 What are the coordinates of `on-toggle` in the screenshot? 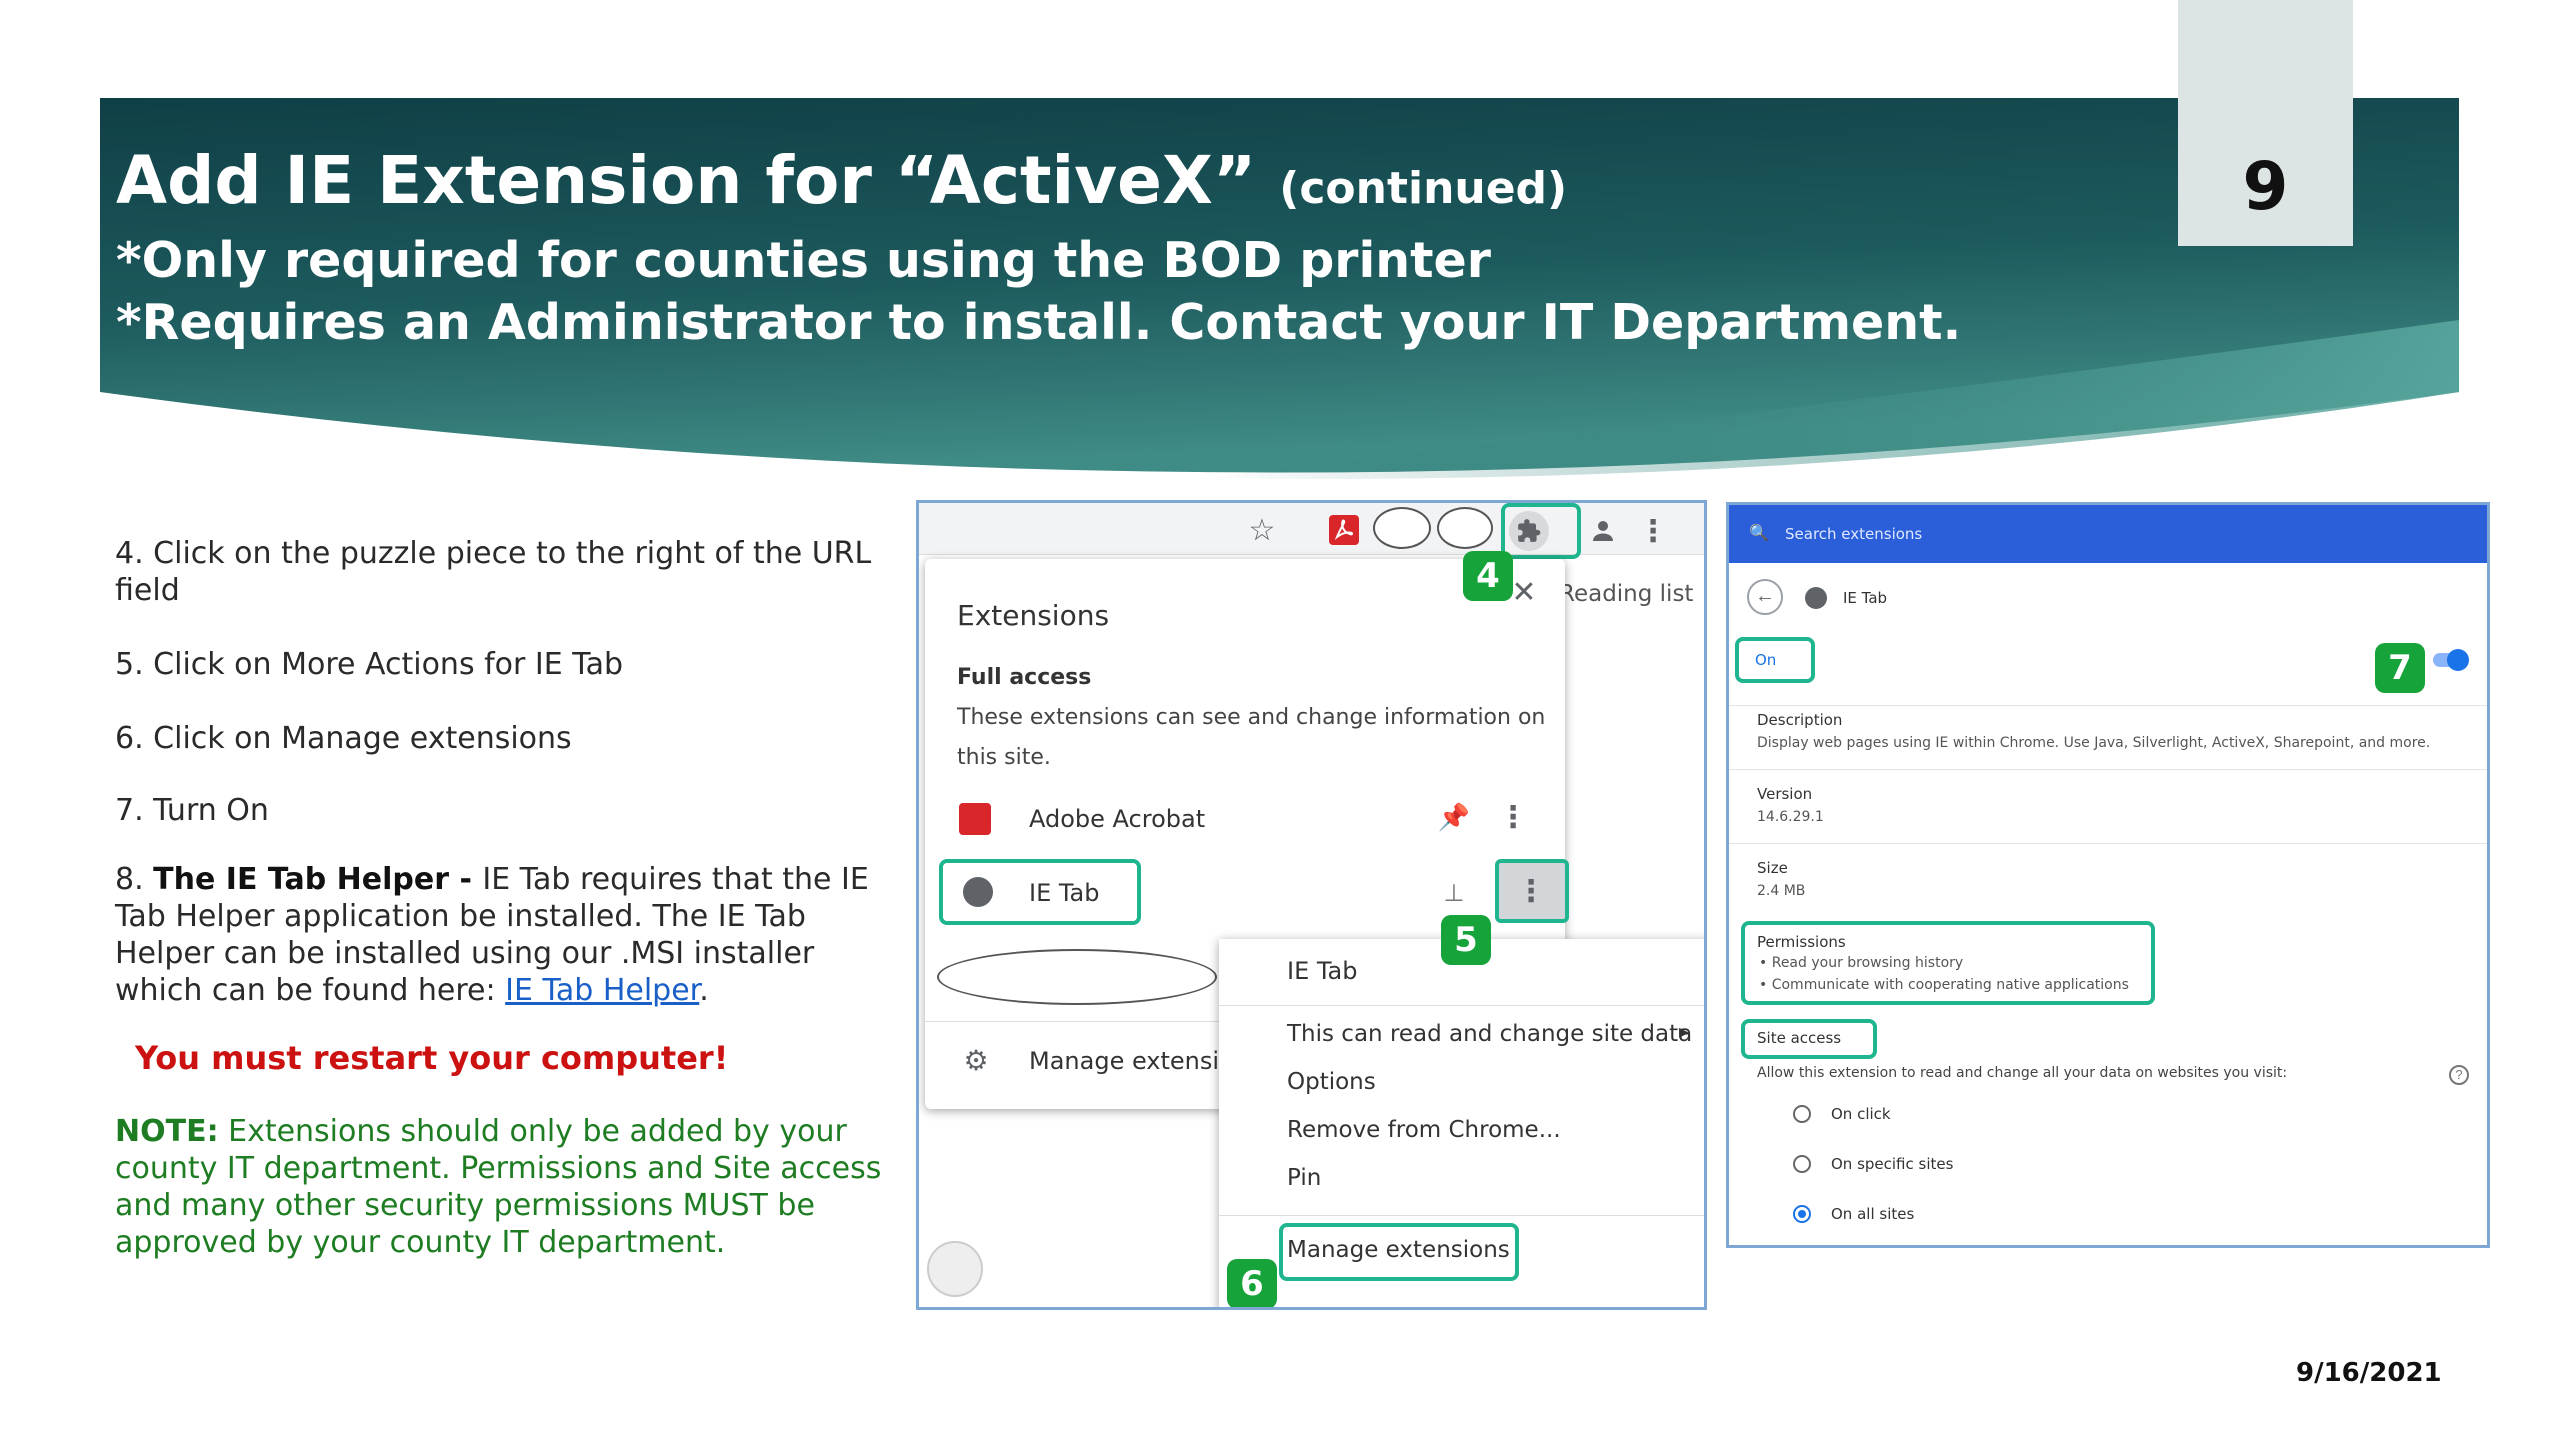 It's located at (2451, 660).